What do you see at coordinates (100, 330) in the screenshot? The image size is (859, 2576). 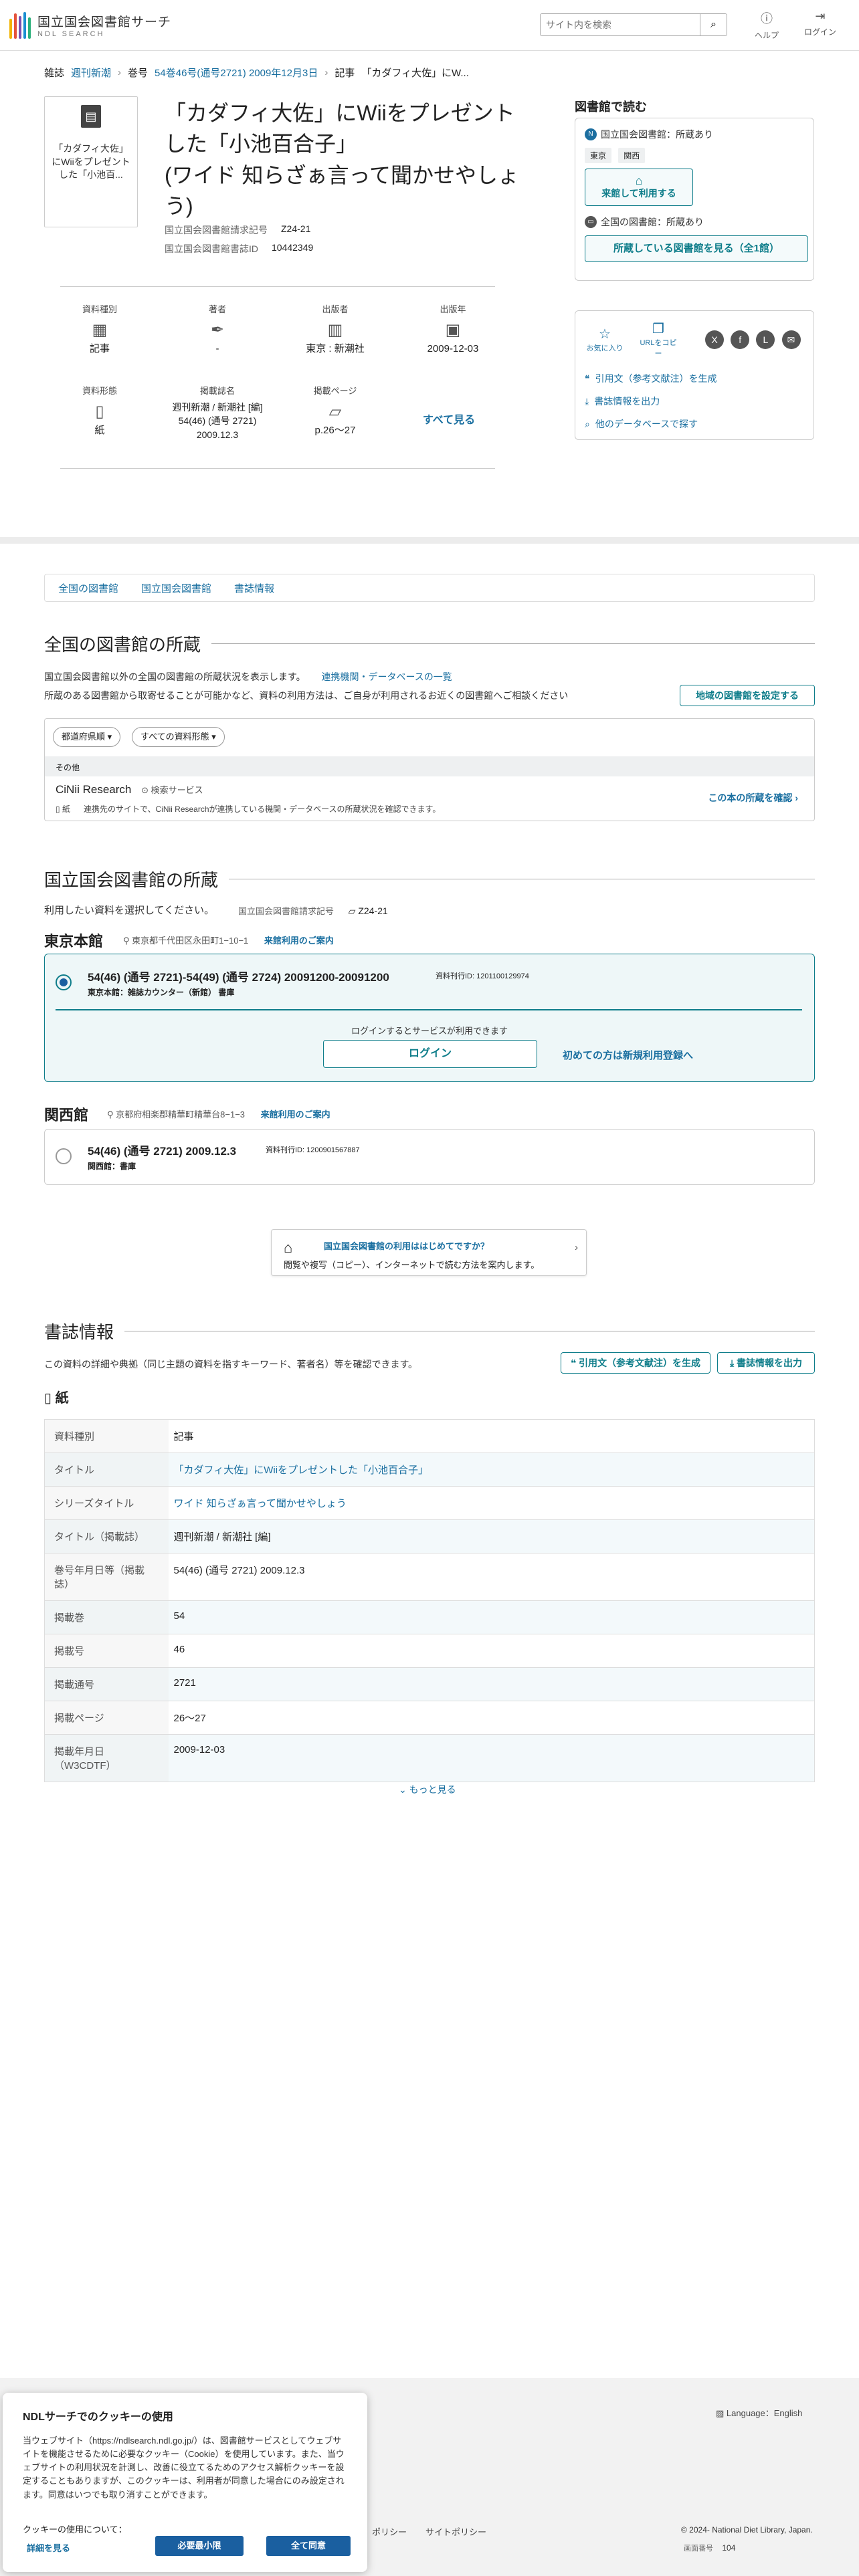 I see `document-icon: ▦` at bounding box center [100, 330].